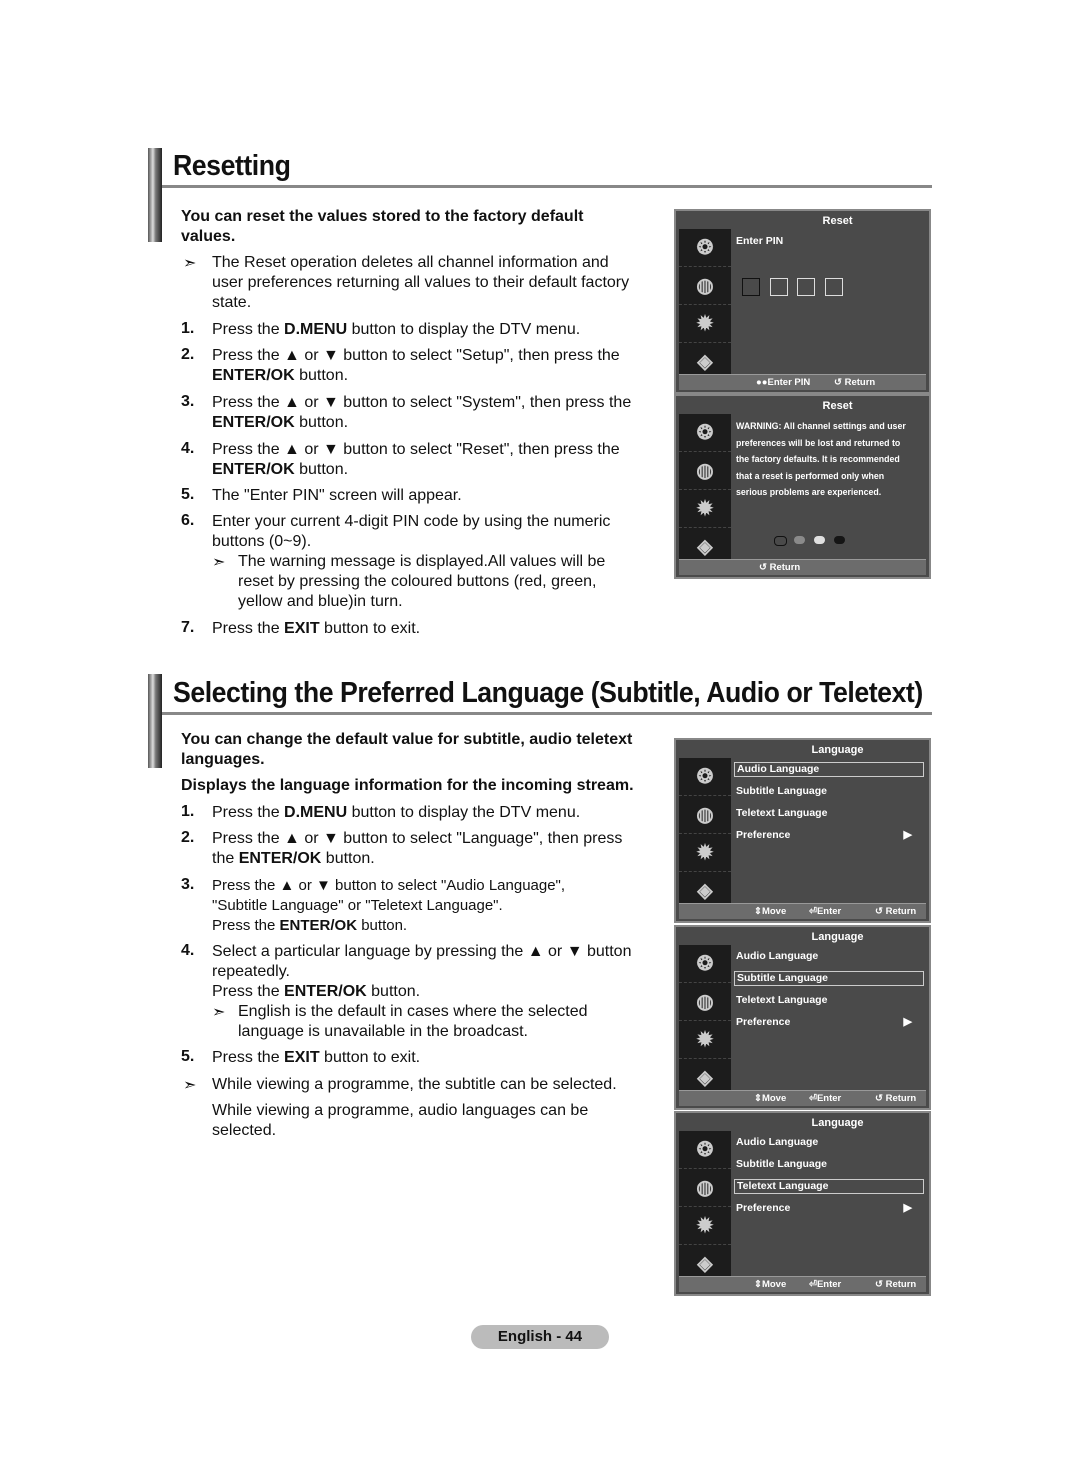 Image resolution: width=1080 pixels, height=1472 pixels. What do you see at coordinates (818, 442) in the screenshot?
I see `warning-line: preferences will be lost and returned to` at bounding box center [818, 442].